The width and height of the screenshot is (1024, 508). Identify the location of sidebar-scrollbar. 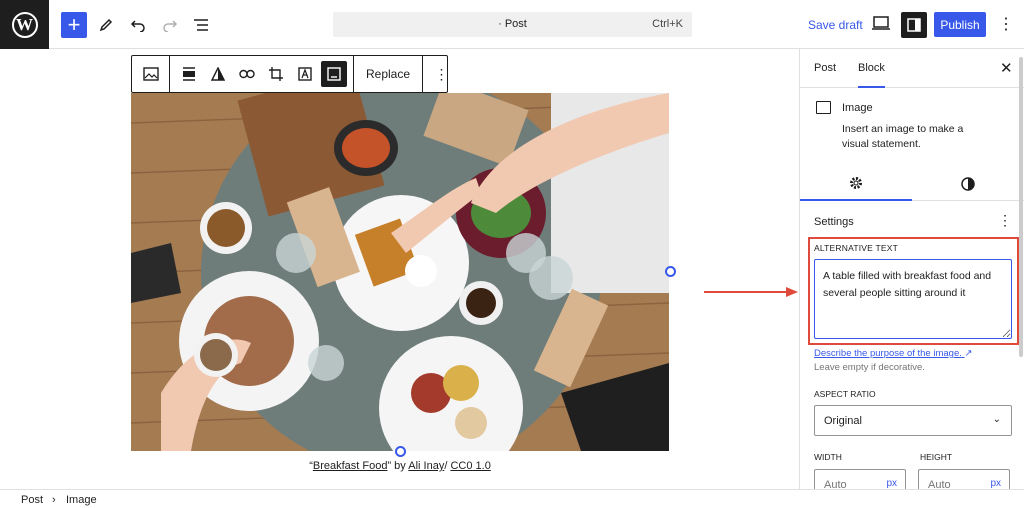
(1021, 207).